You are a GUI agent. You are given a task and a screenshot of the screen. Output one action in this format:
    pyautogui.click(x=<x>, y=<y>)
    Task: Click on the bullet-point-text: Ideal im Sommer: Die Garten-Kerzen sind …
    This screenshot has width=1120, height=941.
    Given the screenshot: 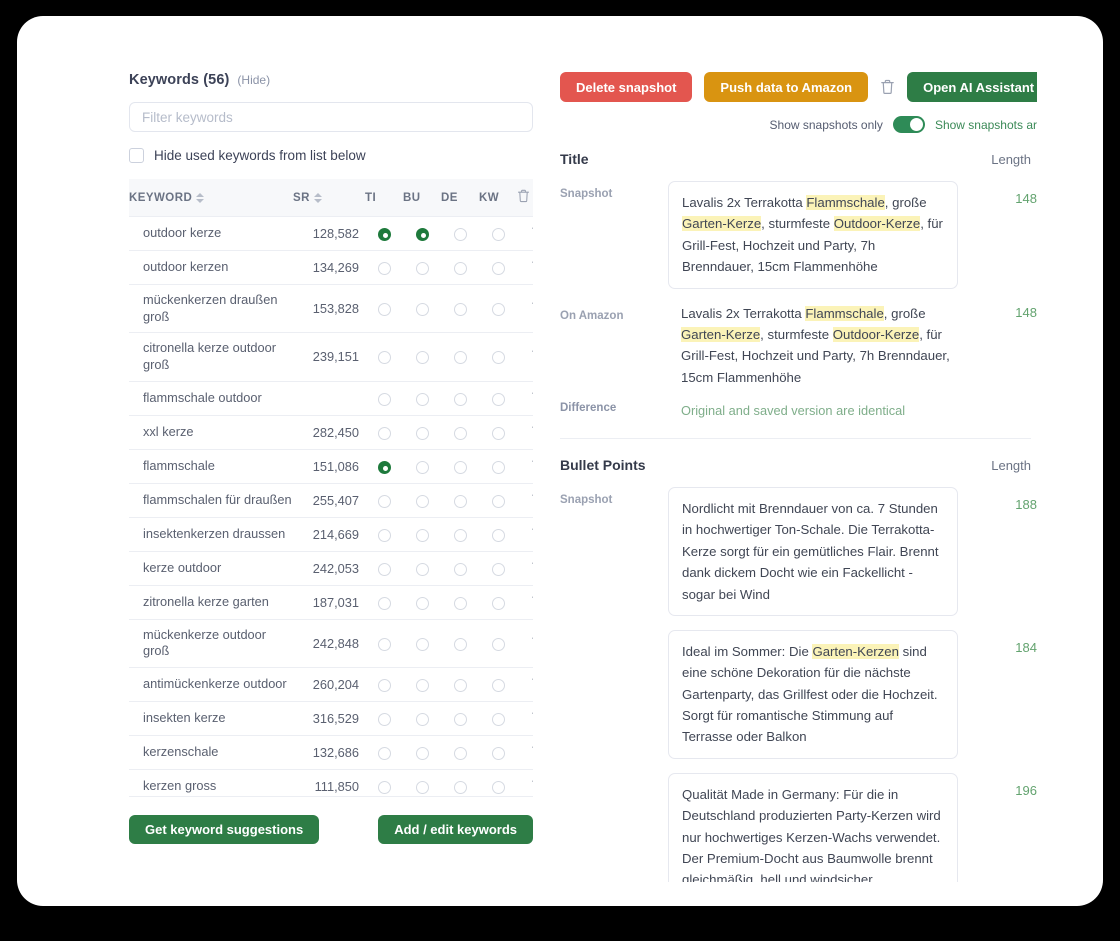 What is the action you would take?
    pyautogui.click(x=813, y=694)
    